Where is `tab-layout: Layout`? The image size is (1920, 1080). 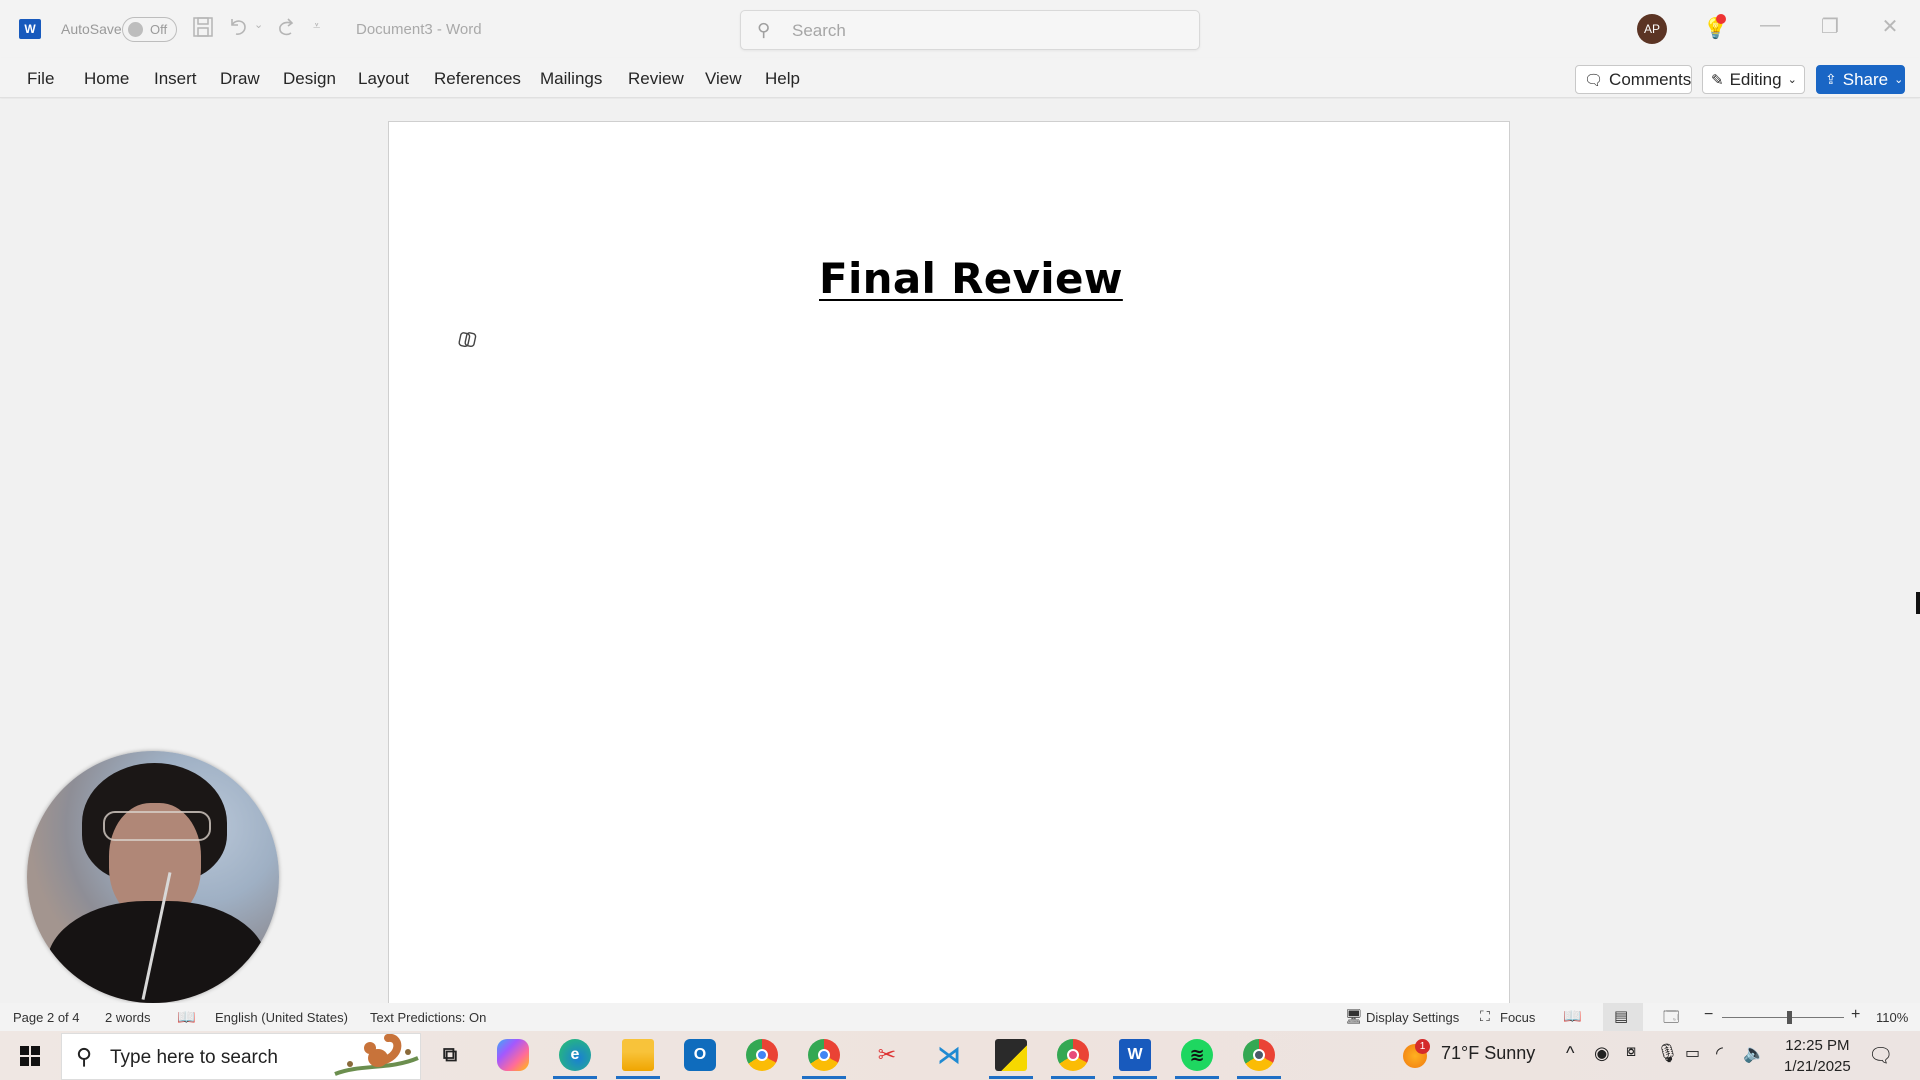 tab-layout: Layout is located at coordinates (383, 79).